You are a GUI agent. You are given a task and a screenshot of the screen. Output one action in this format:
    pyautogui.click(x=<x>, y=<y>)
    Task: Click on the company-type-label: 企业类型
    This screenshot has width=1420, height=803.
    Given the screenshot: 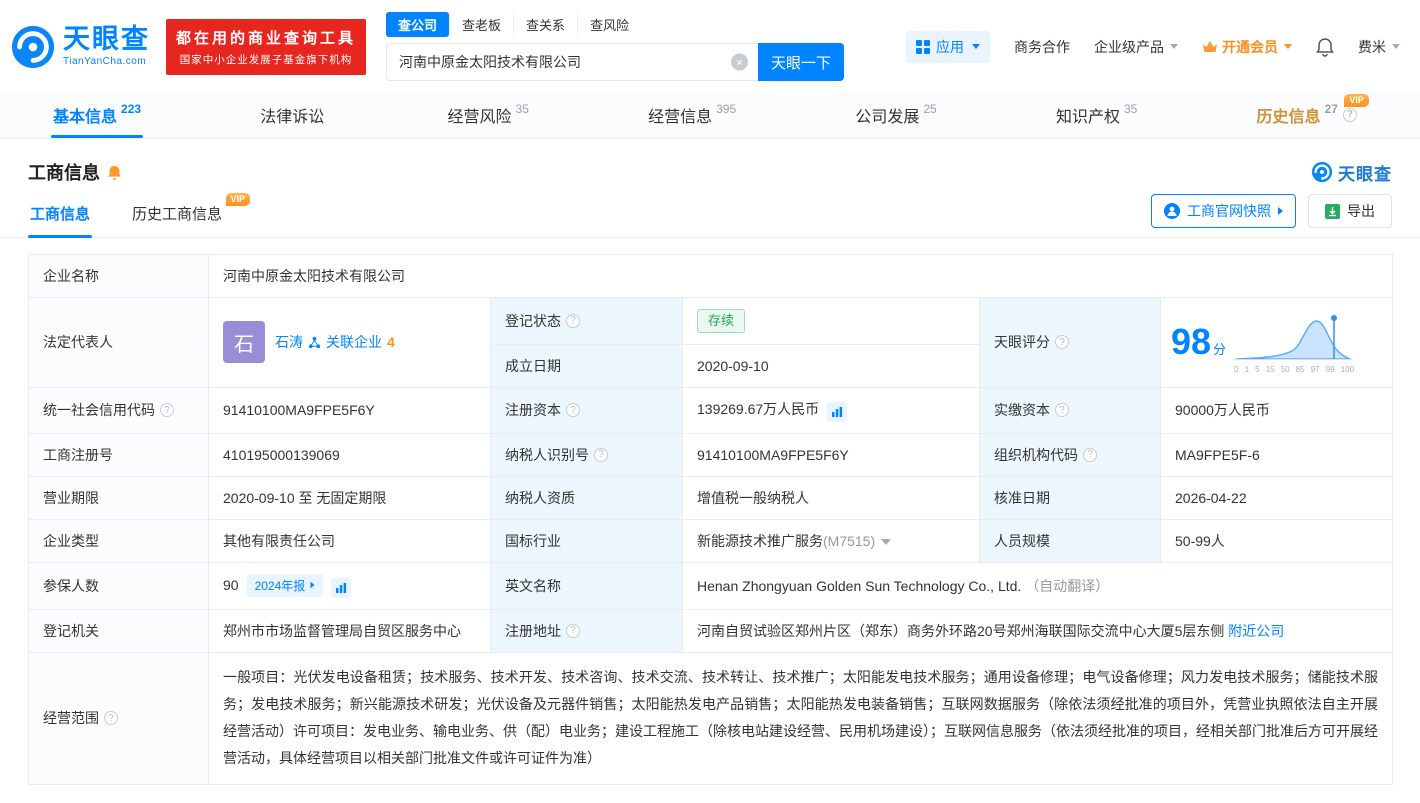 What is the action you would take?
    pyautogui.click(x=118, y=540)
    